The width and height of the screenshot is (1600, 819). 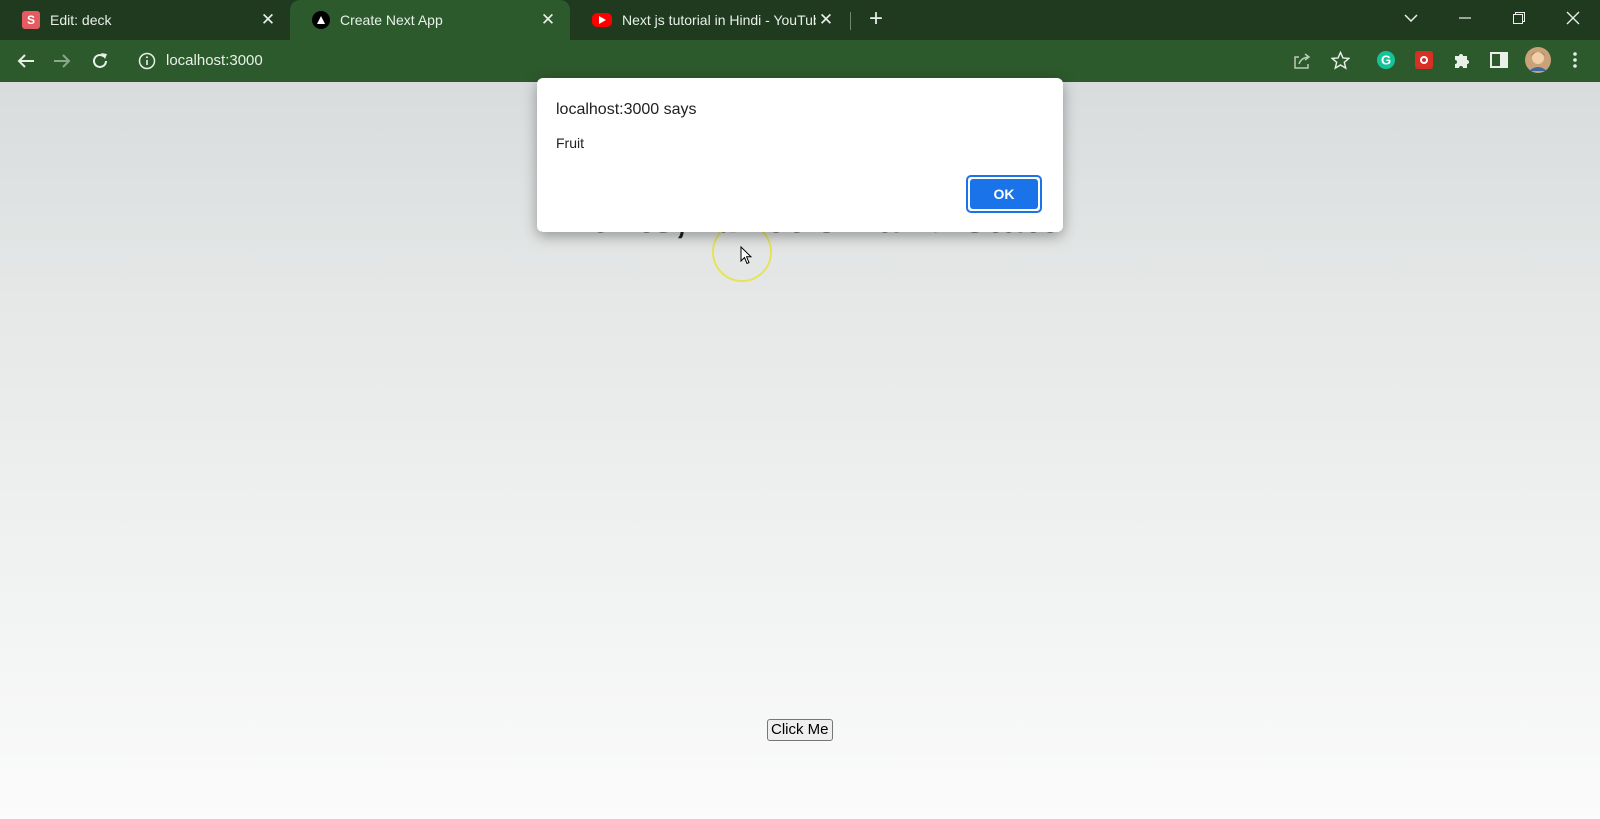 I want to click on address-url: localhost:3000, so click(x=214, y=60).